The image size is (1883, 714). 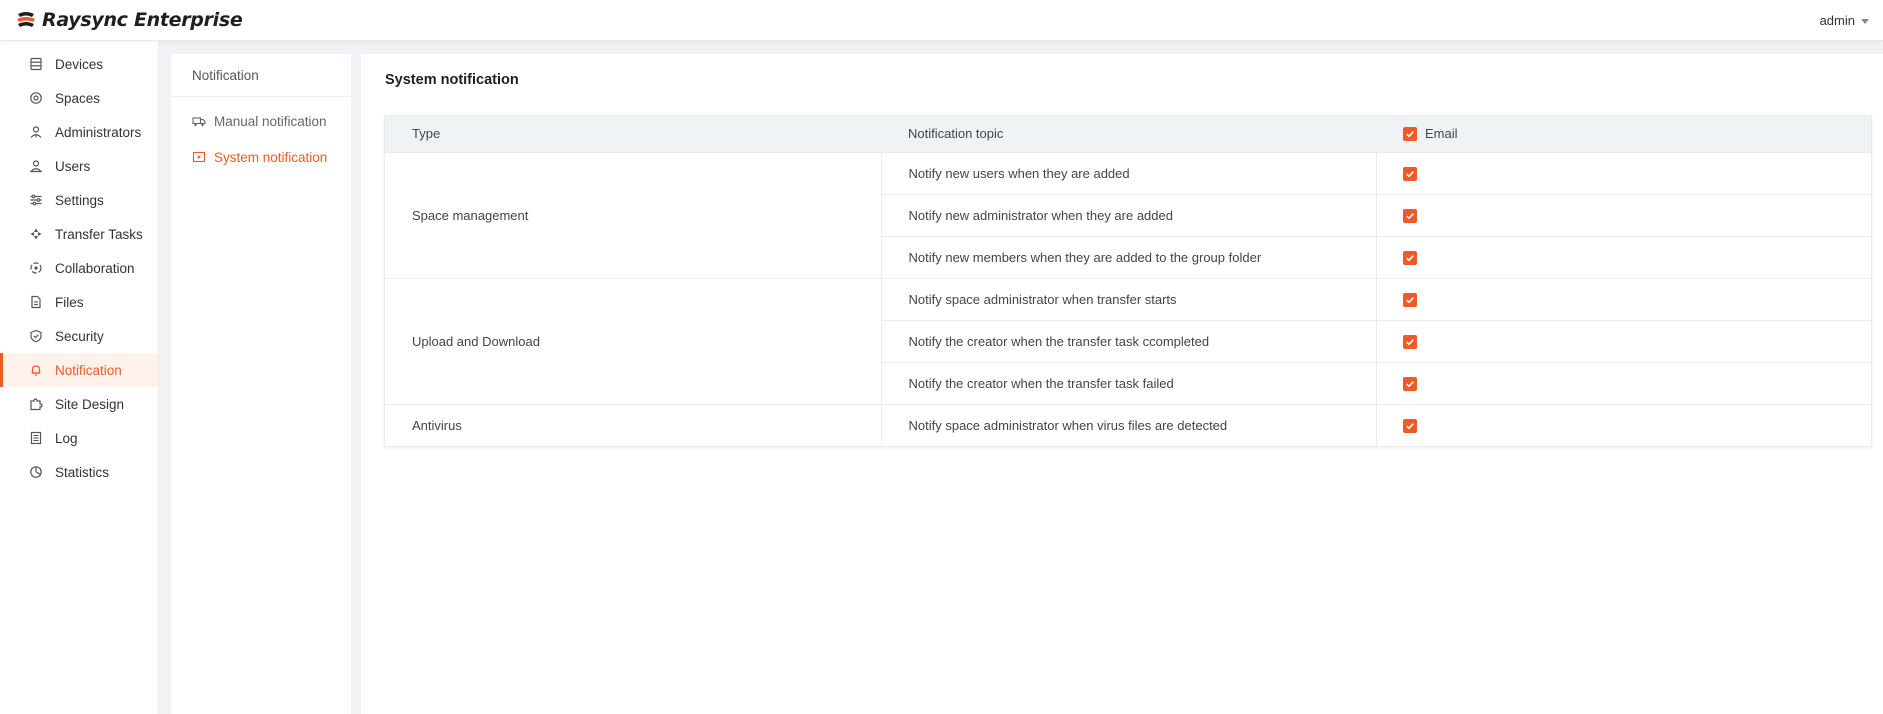 What do you see at coordinates (66, 438) in the screenshot?
I see `sidebar-item-label: Log` at bounding box center [66, 438].